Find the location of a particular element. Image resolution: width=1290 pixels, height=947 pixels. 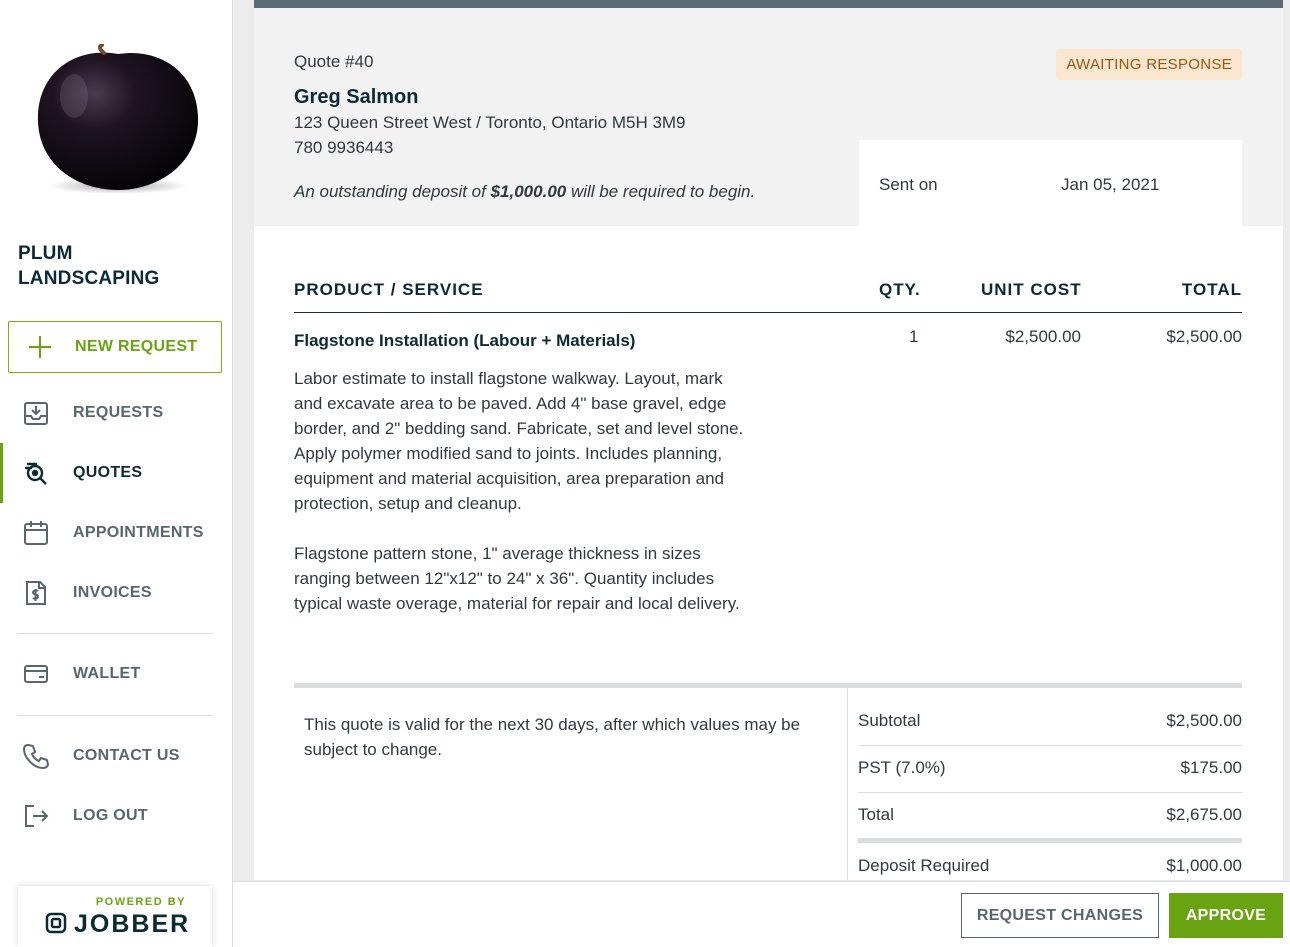

sidebar-item-label: LOG OUT is located at coordinates (110, 815).